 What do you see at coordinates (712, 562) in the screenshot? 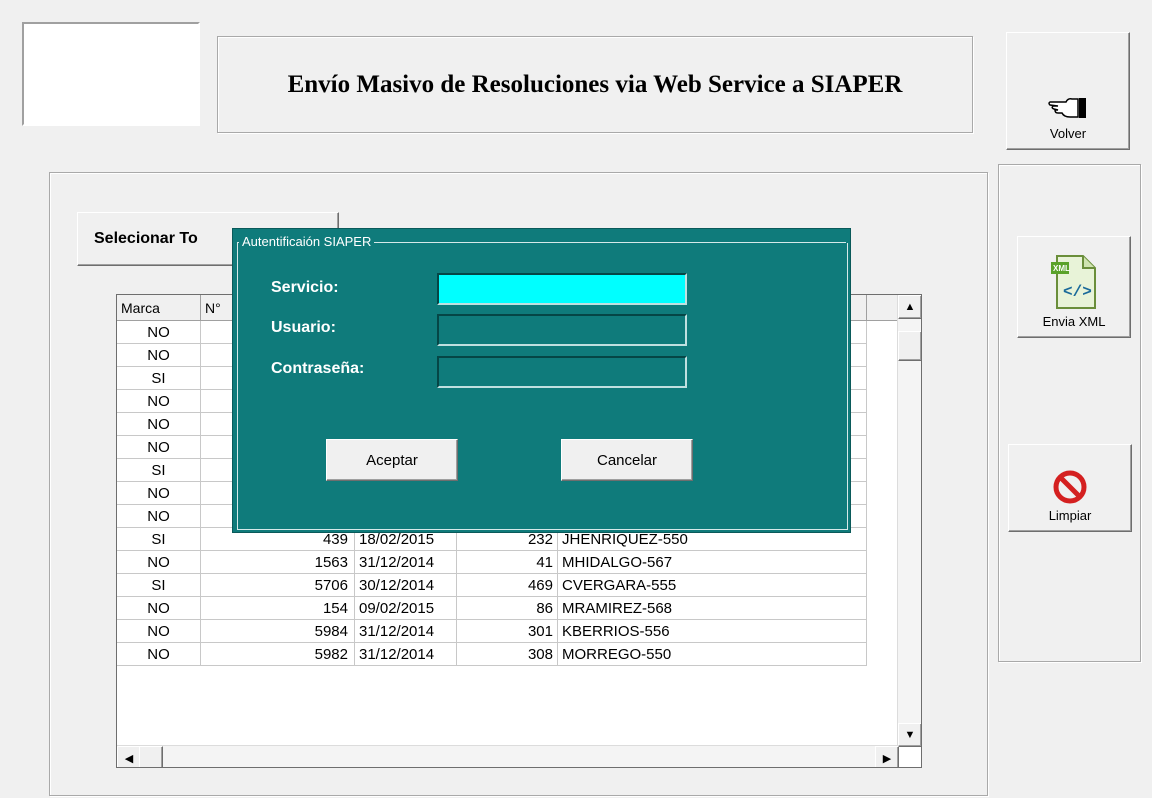
I see `cell-usuario: MHIDALGO-567` at bounding box center [712, 562].